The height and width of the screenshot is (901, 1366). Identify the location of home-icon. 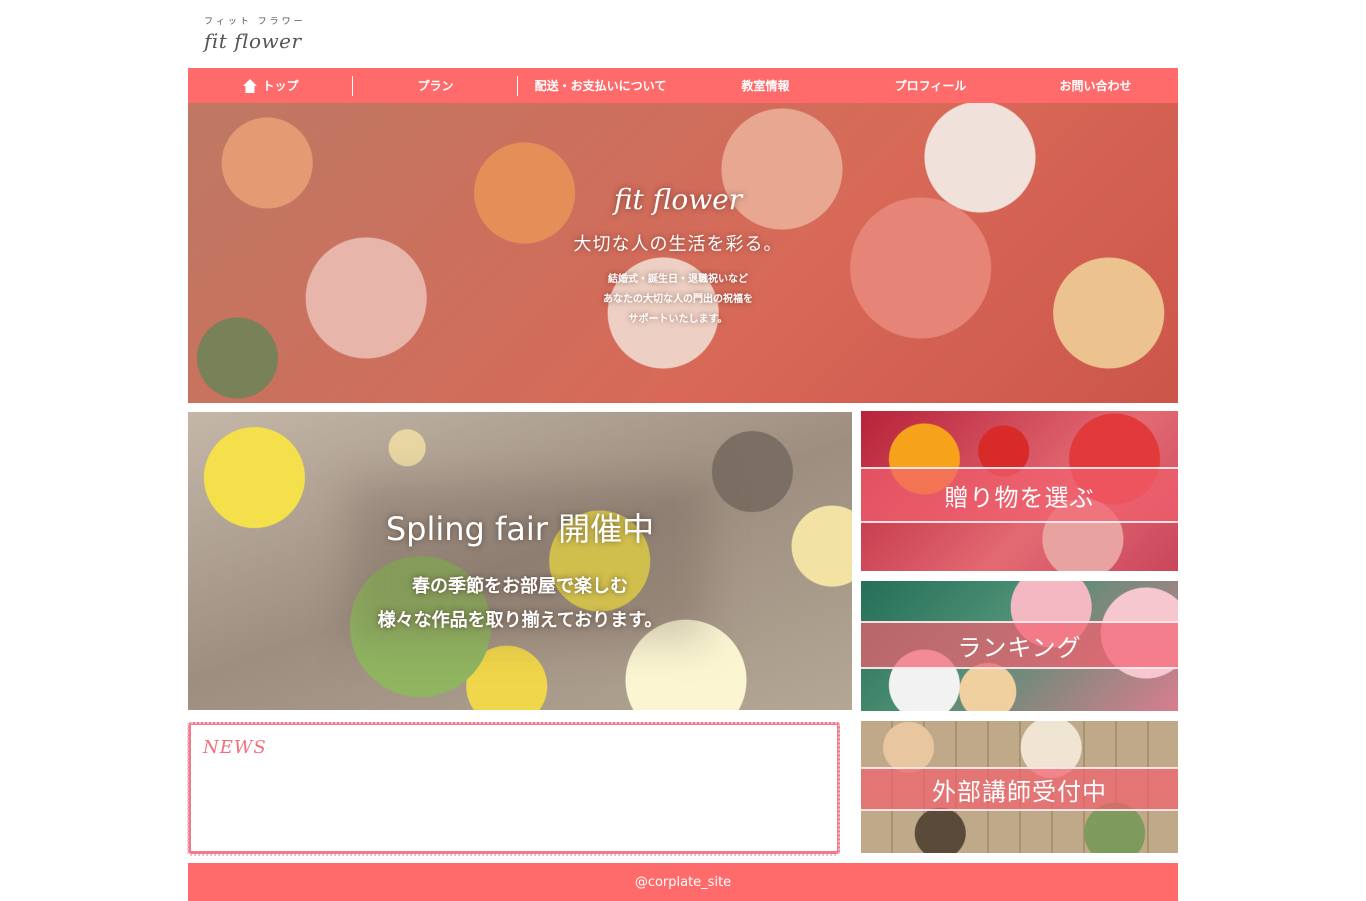
(250, 86).